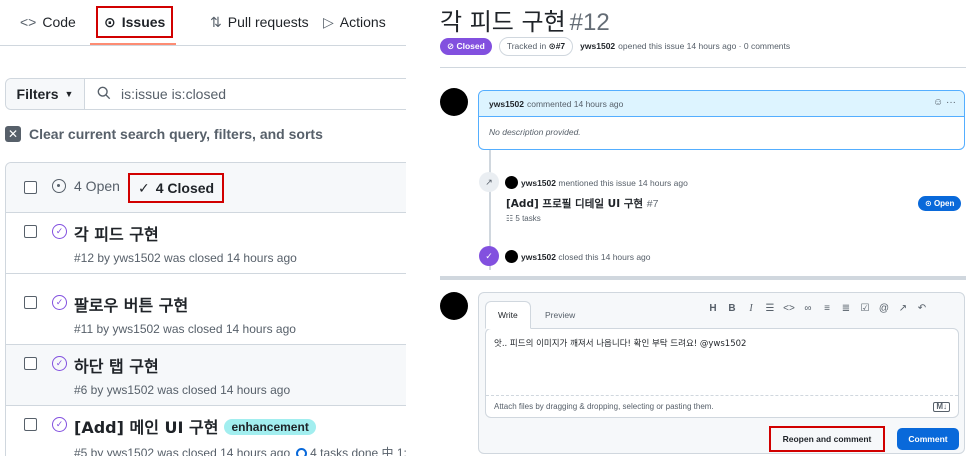 The image size is (966, 456). What do you see at coordinates (146, 427) in the screenshot?
I see `issue-title: [Add] 메인 UI 구현` at bounding box center [146, 427].